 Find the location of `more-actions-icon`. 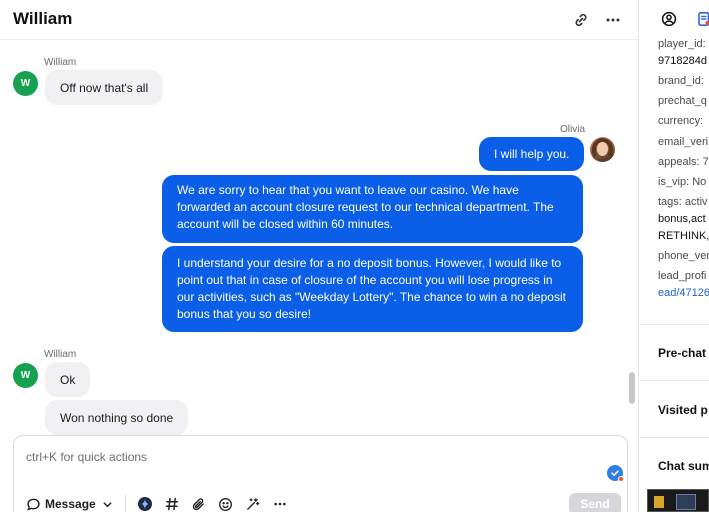

more-actions-icon is located at coordinates (280, 502).